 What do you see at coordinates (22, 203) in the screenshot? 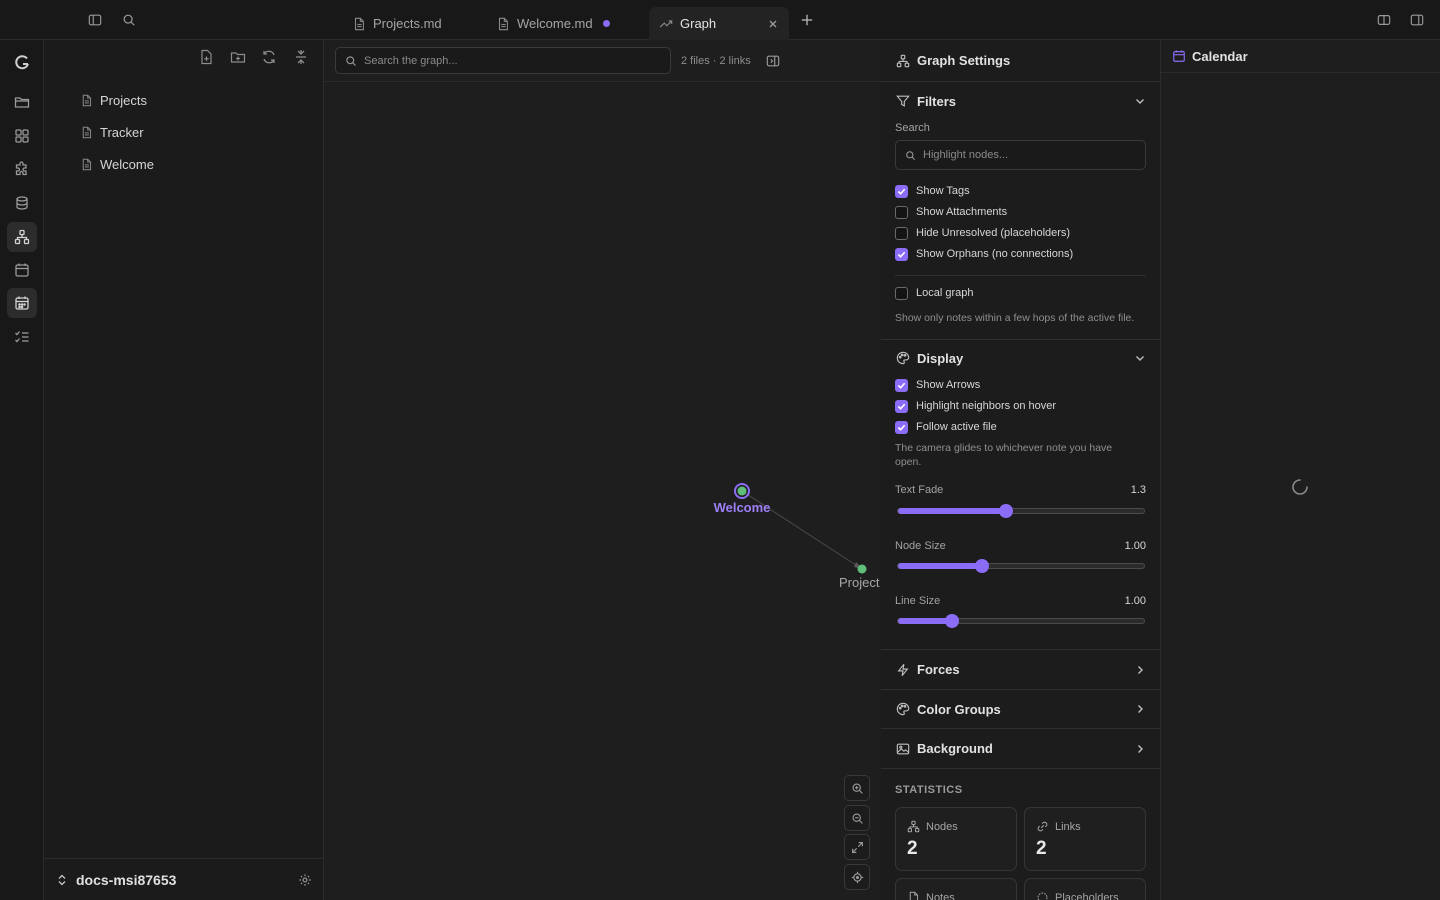
I see `database-icon` at bounding box center [22, 203].